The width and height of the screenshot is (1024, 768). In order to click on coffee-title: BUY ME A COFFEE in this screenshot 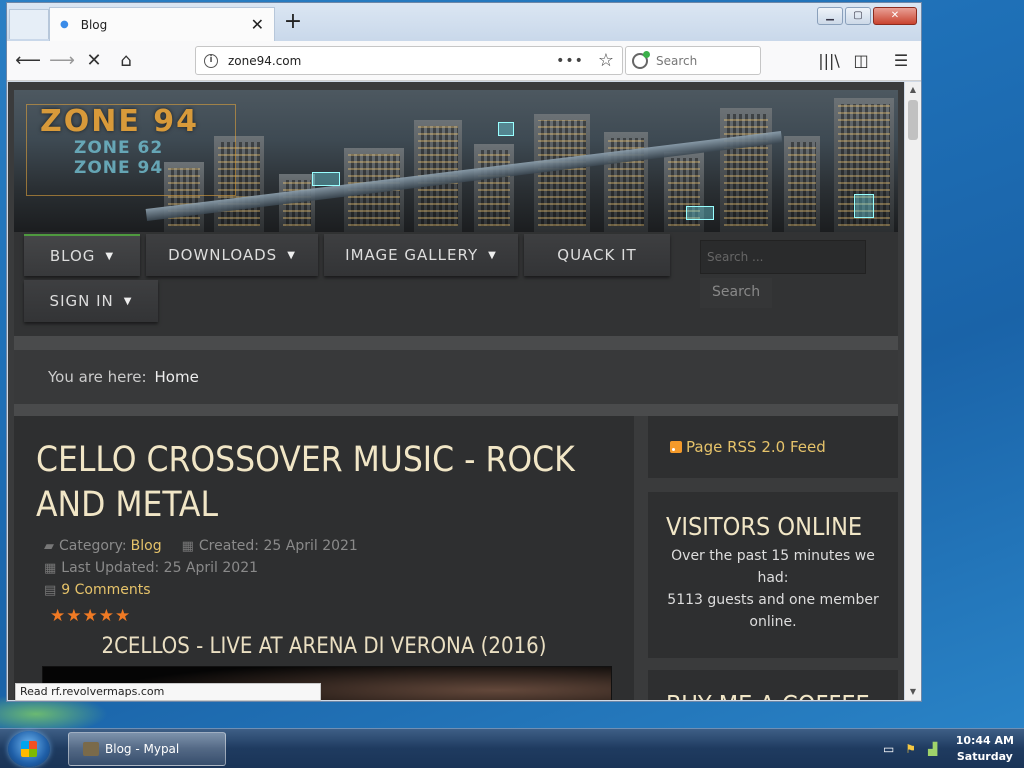, I will do `click(773, 685)`.